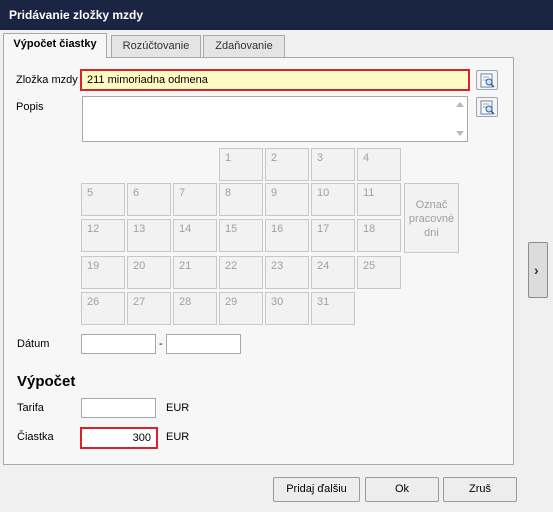  What do you see at coordinates (379, 199) in the screenshot?
I see `calendar-day: 11` at bounding box center [379, 199].